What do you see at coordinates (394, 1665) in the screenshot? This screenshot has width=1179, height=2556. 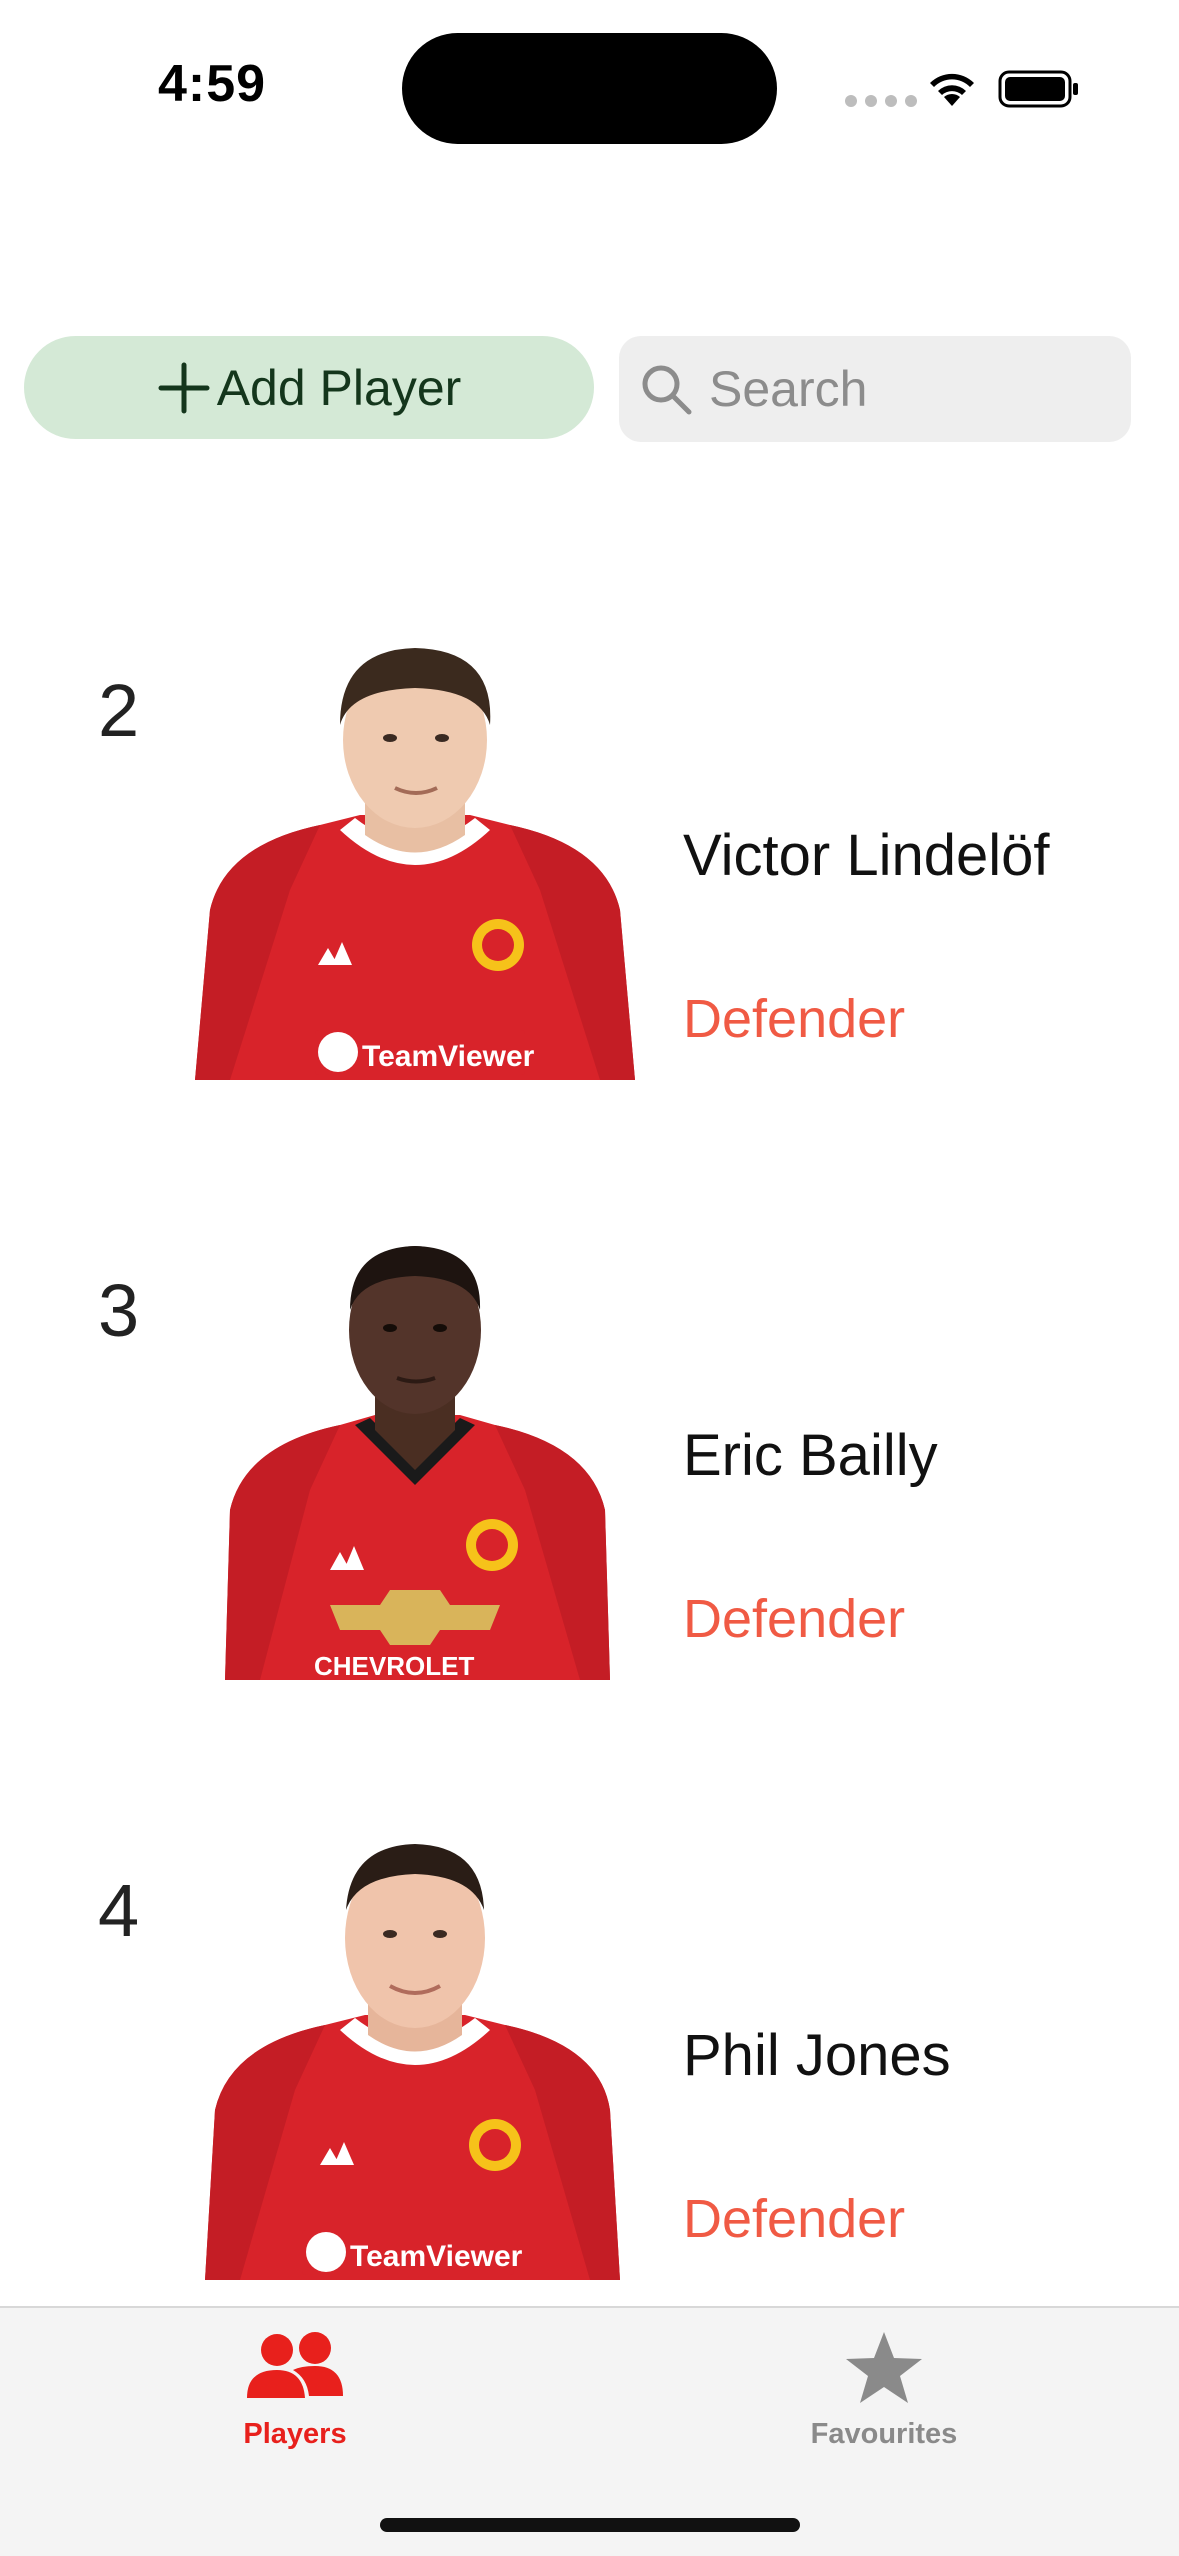 I see `shirt-sponsor: CHEVROLET` at bounding box center [394, 1665].